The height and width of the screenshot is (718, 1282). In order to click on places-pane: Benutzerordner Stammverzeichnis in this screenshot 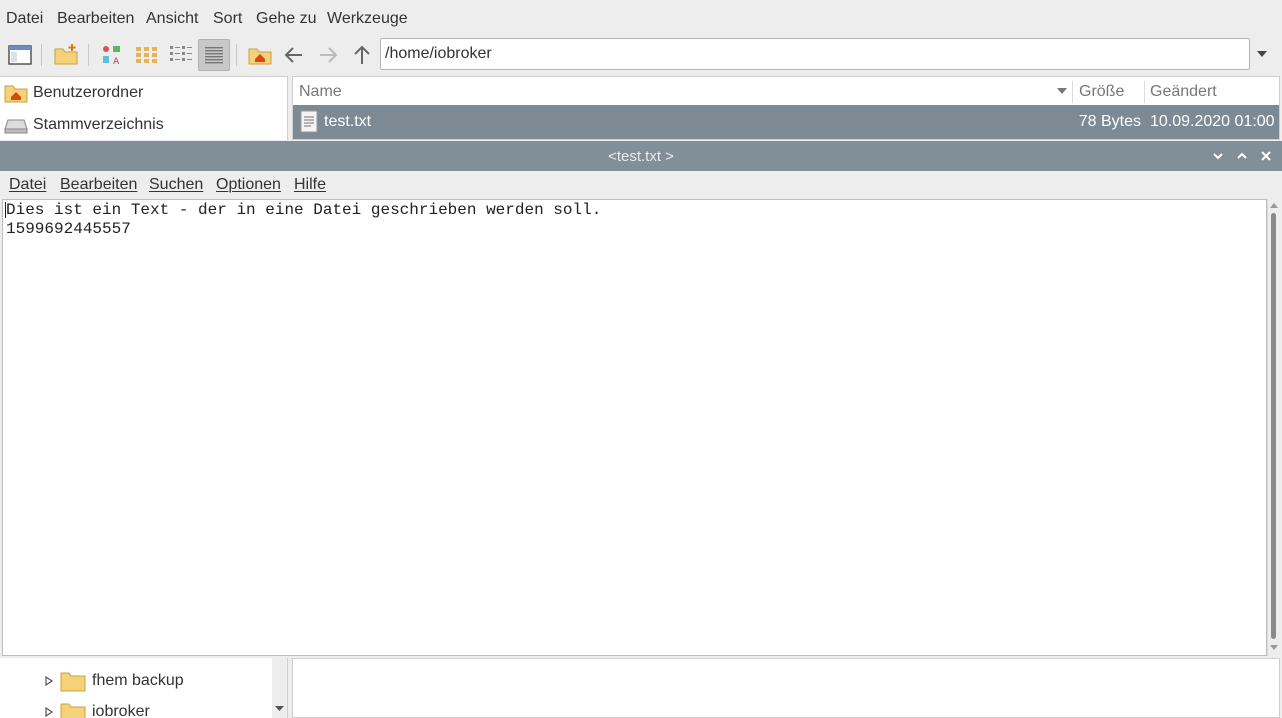, I will do `click(144, 108)`.